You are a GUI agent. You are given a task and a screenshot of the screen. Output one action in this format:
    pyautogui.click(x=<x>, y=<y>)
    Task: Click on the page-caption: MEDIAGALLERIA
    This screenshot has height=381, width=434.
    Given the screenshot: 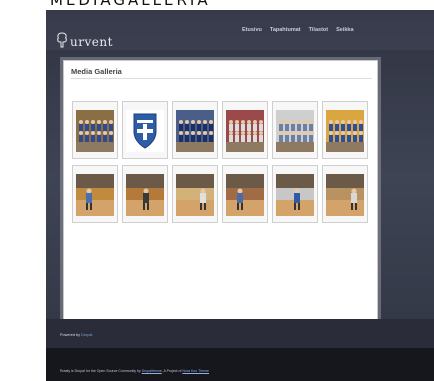 What is the action you would take?
    pyautogui.click(x=217, y=5)
    